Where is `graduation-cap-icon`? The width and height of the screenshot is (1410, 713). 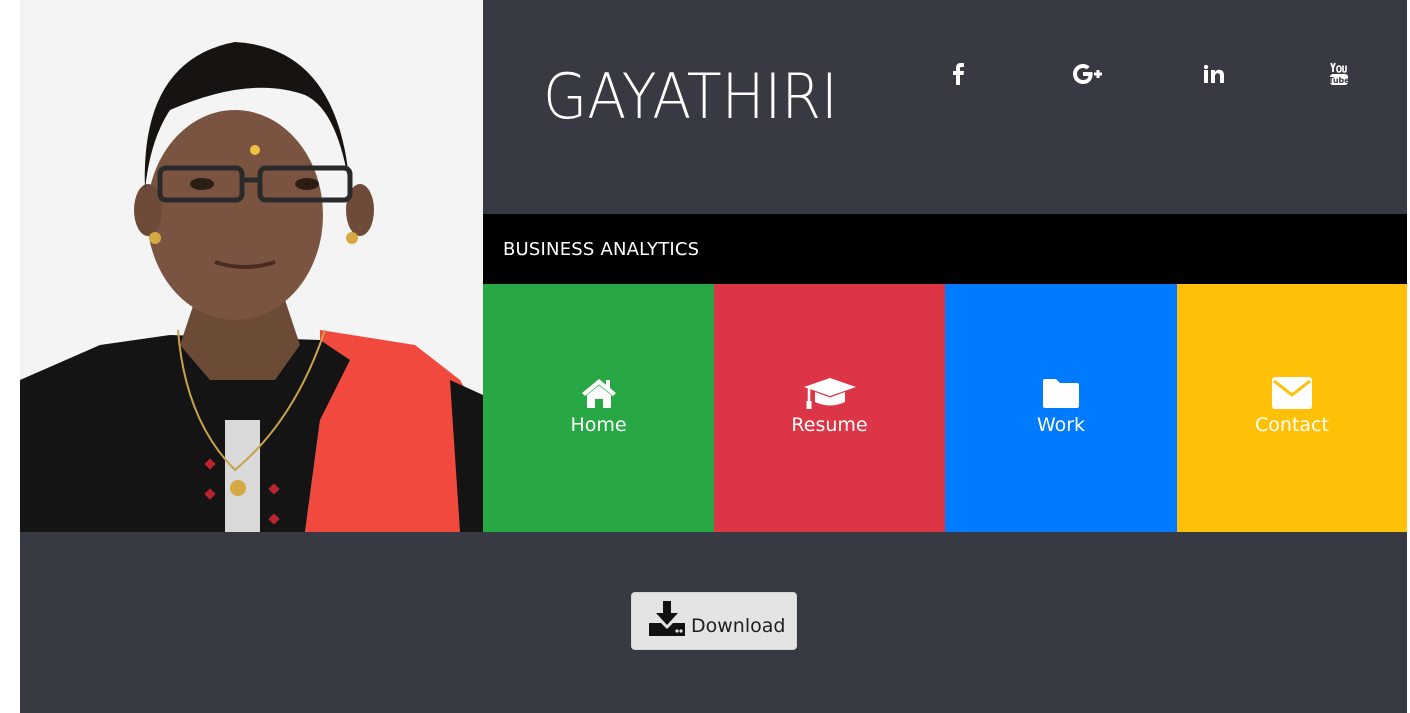
graduation-cap-icon is located at coordinates (830, 393).